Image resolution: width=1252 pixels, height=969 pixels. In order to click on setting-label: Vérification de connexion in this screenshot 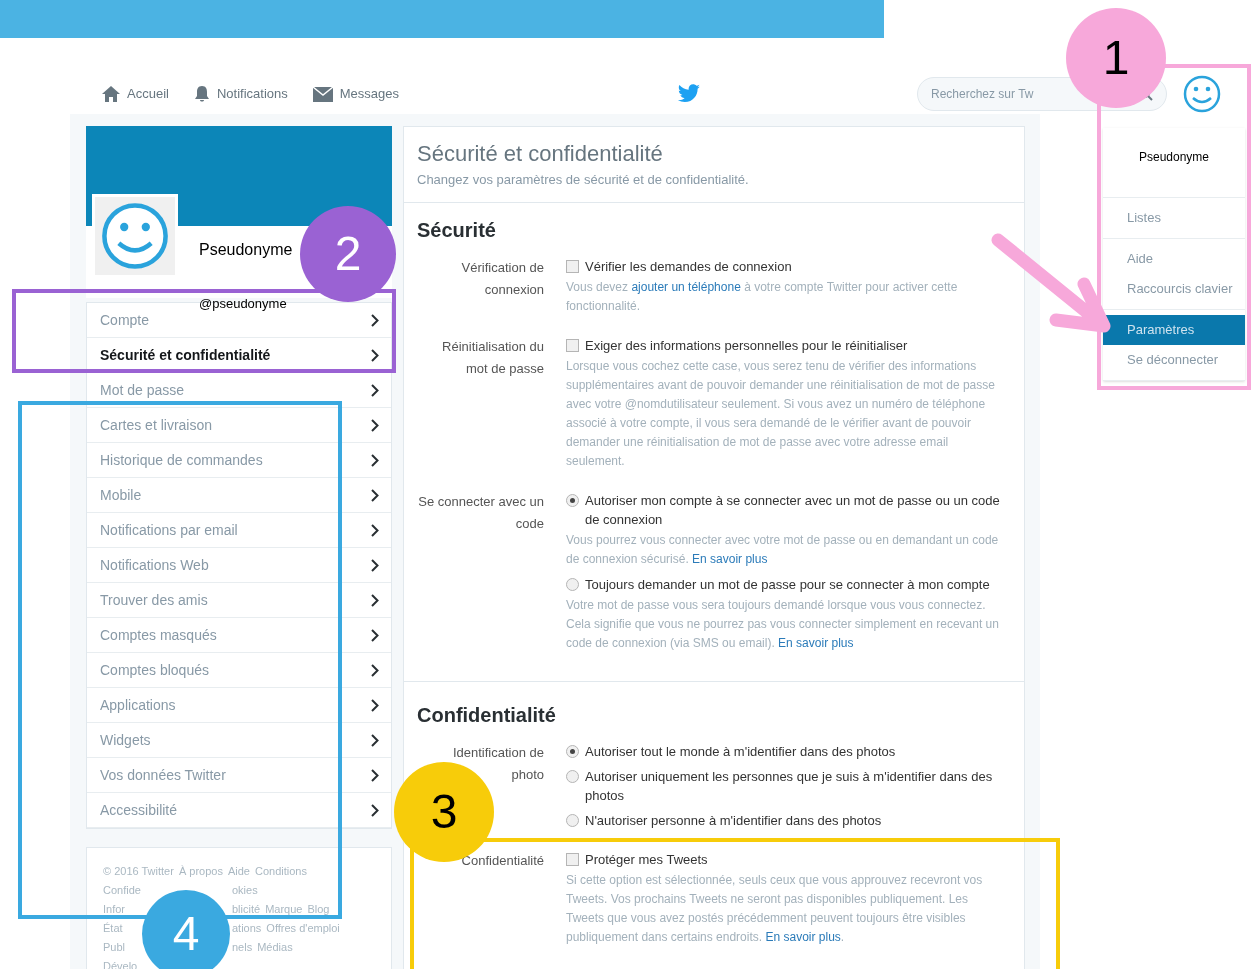, I will do `click(502, 278)`.